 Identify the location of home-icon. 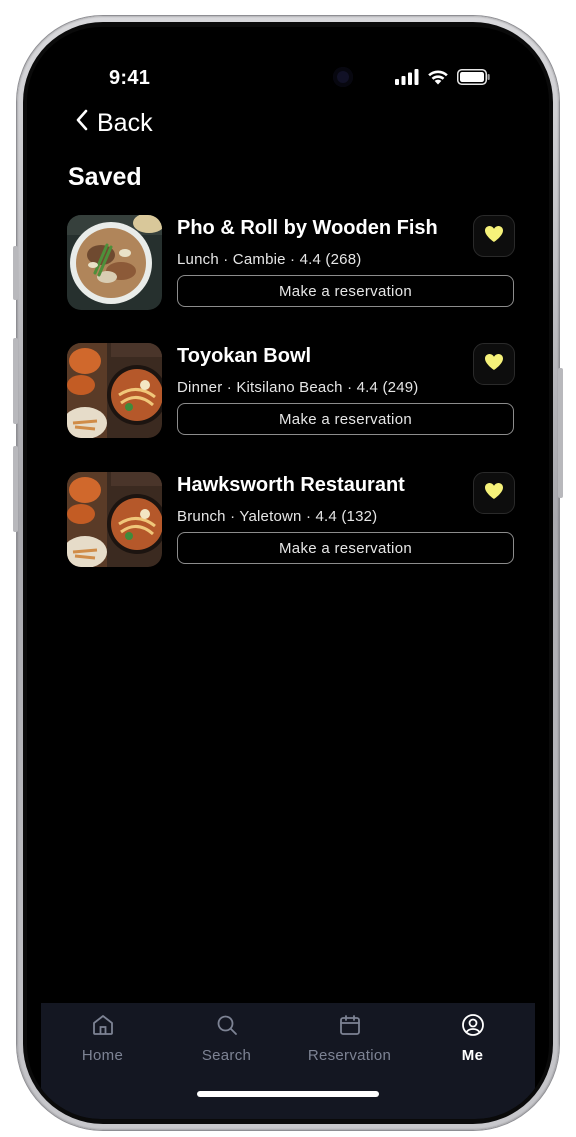
(103, 1027).